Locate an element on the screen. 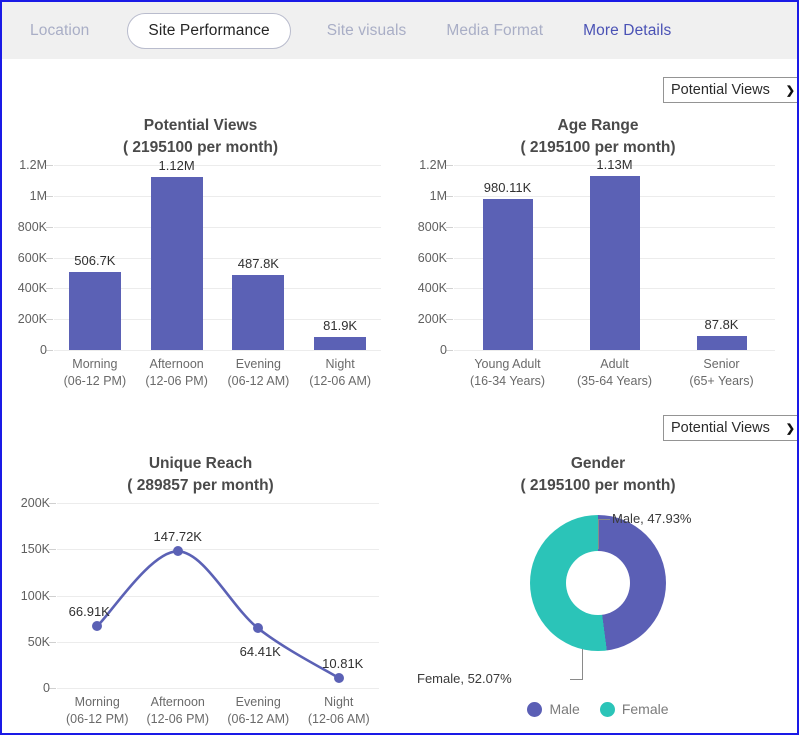 The width and height of the screenshot is (799, 735). metric-select-top-value: Potential Views is located at coordinates (720, 90).